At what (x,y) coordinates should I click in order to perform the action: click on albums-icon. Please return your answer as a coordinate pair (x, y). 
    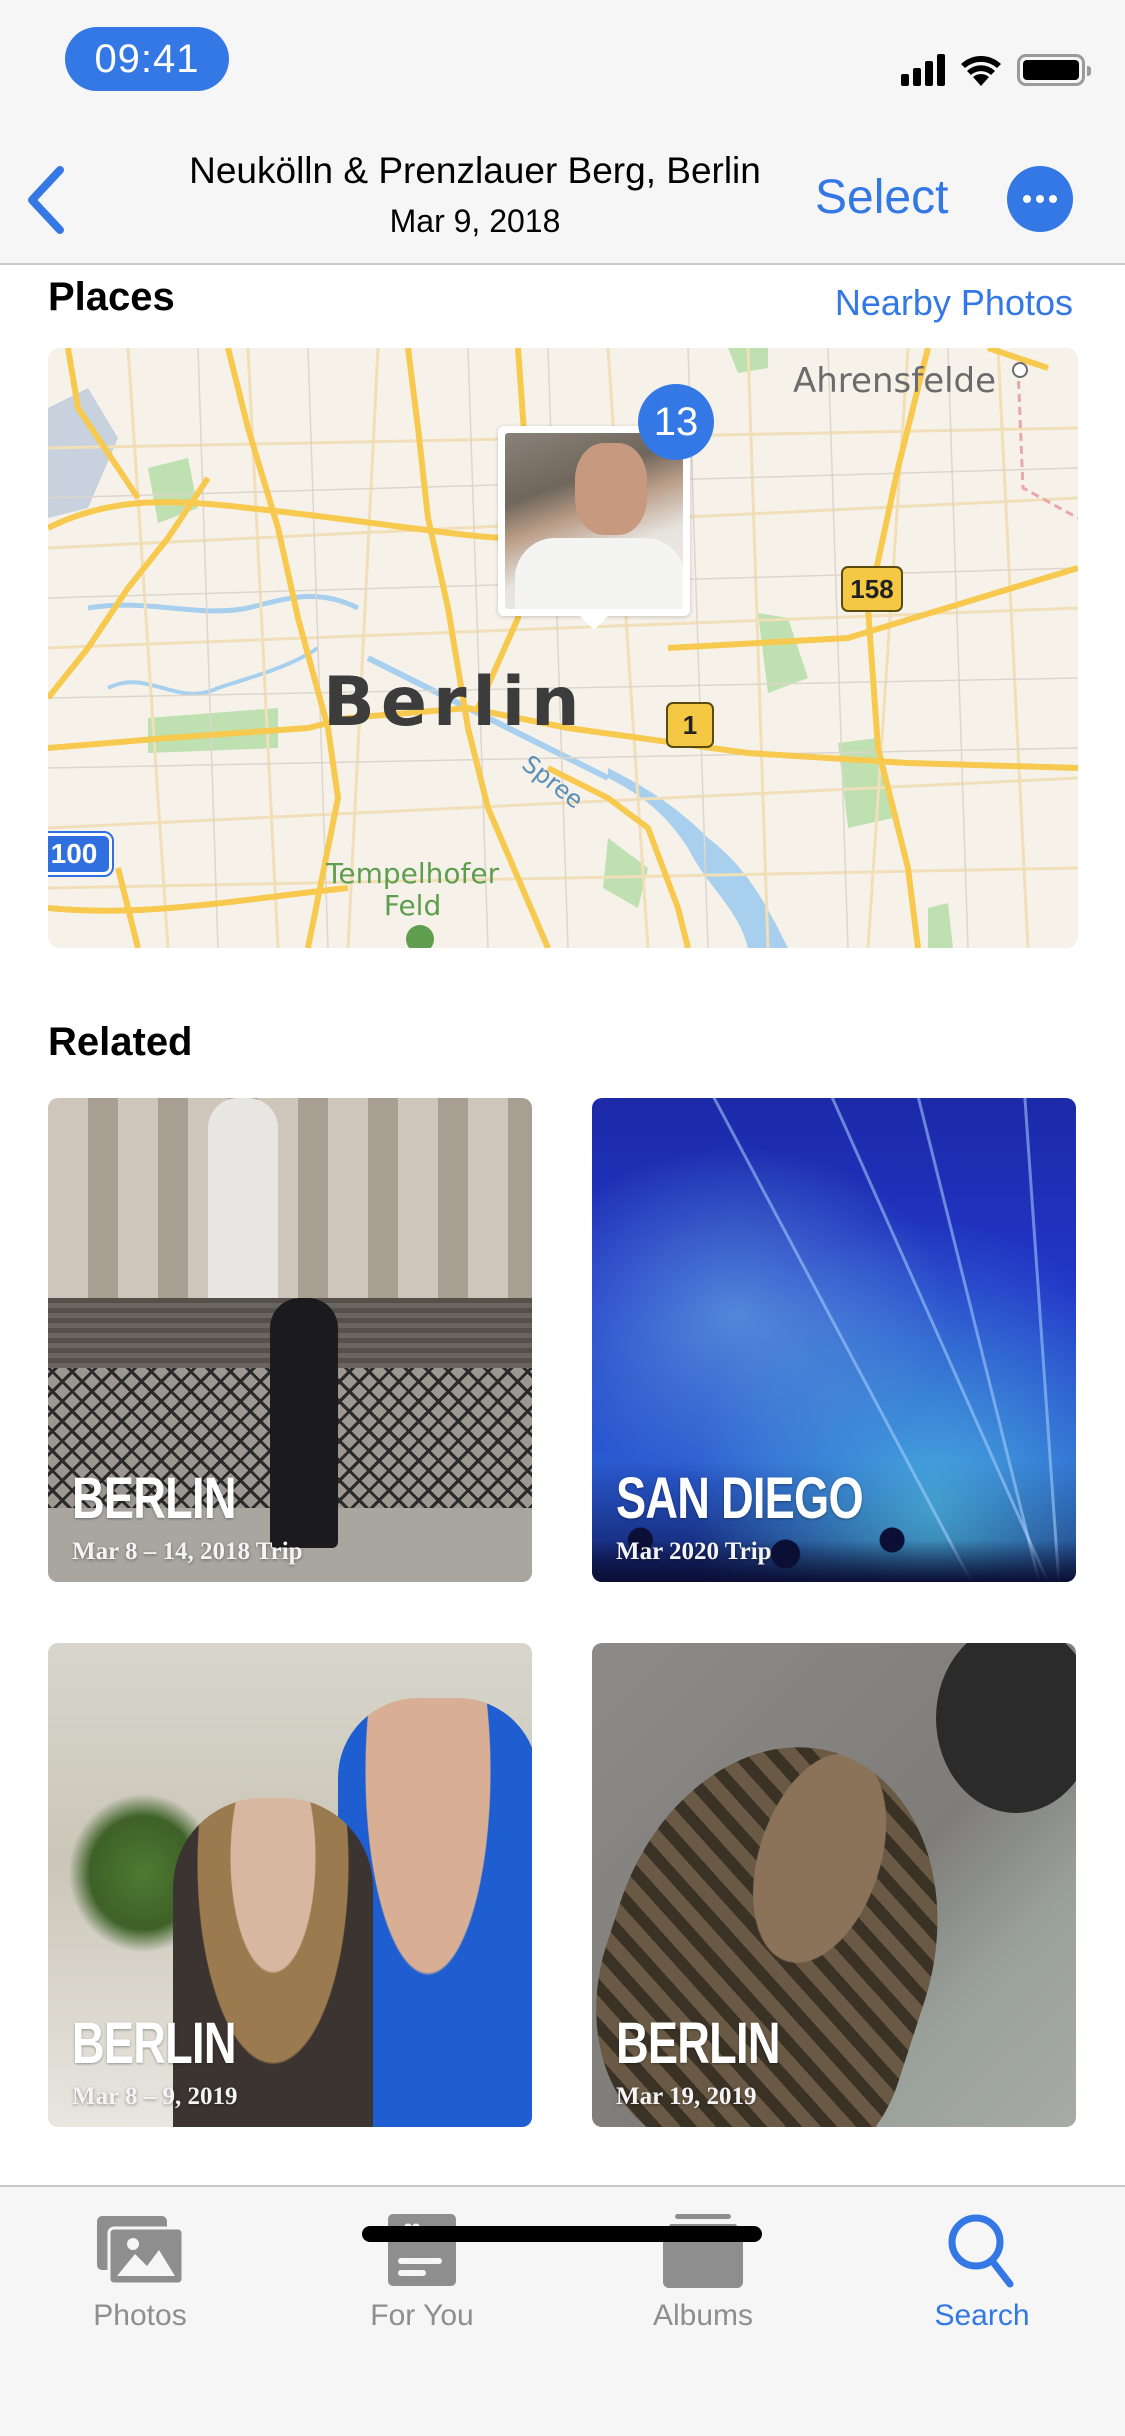
    Looking at the image, I should click on (703, 2251).